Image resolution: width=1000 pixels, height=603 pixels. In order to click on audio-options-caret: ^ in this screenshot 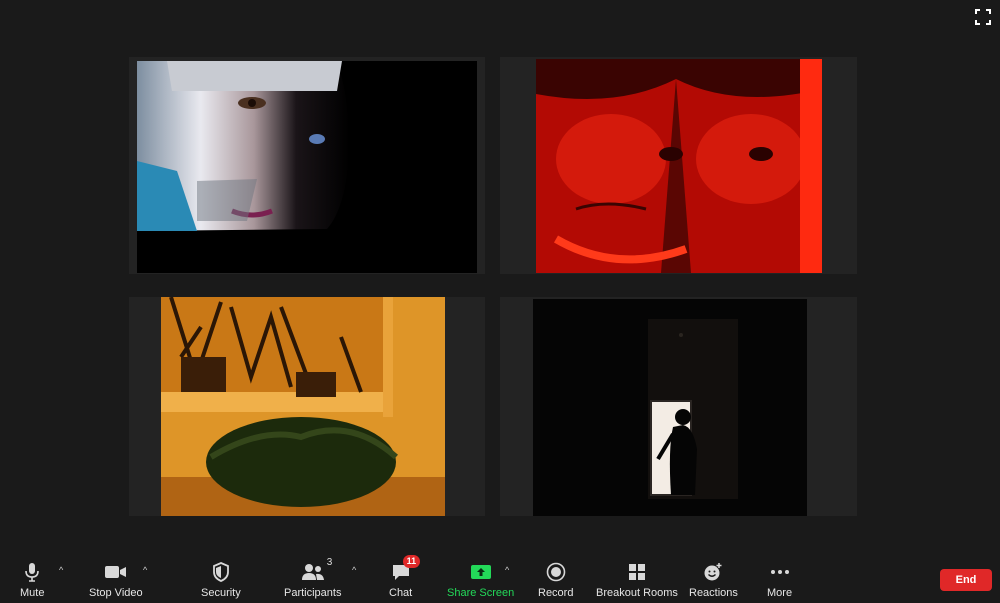, I will do `click(61, 570)`.